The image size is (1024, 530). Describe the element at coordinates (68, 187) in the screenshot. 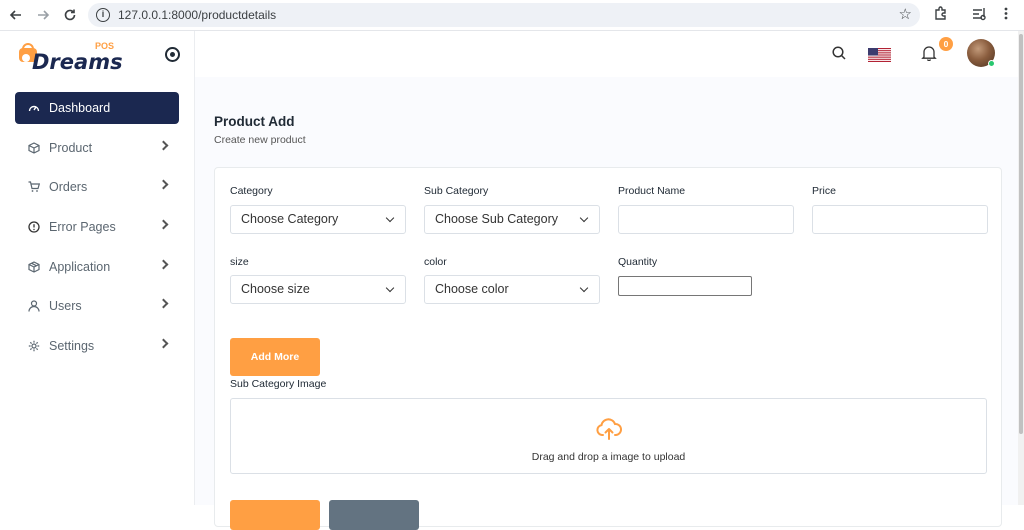

I see `sidebar-item-label: Orders` at that location.